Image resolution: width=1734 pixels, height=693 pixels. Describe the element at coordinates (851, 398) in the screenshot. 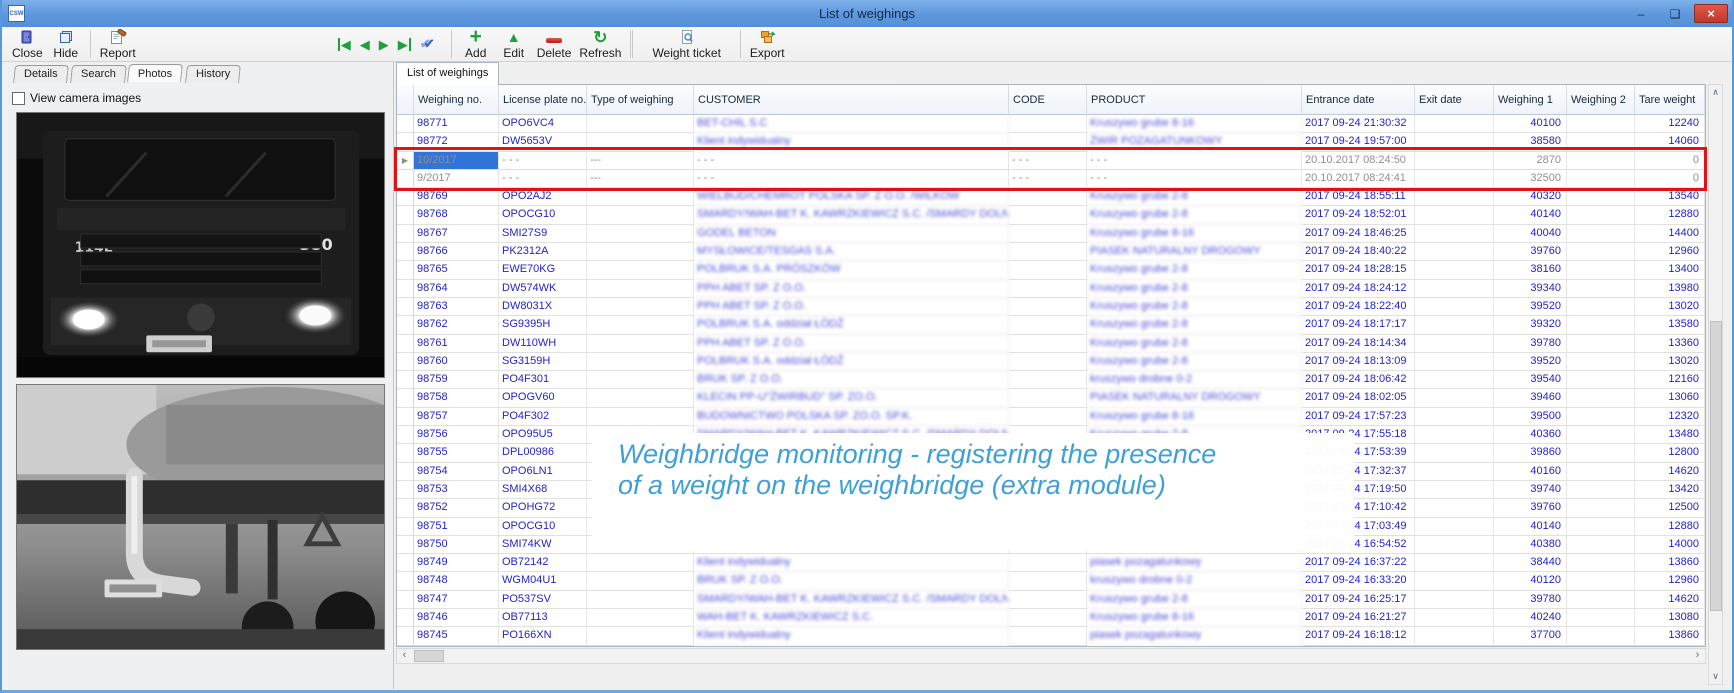

I see `cell-customer: KLECIN PP-U"ŻWIRBUD" SP. ZO.O.` at that location.